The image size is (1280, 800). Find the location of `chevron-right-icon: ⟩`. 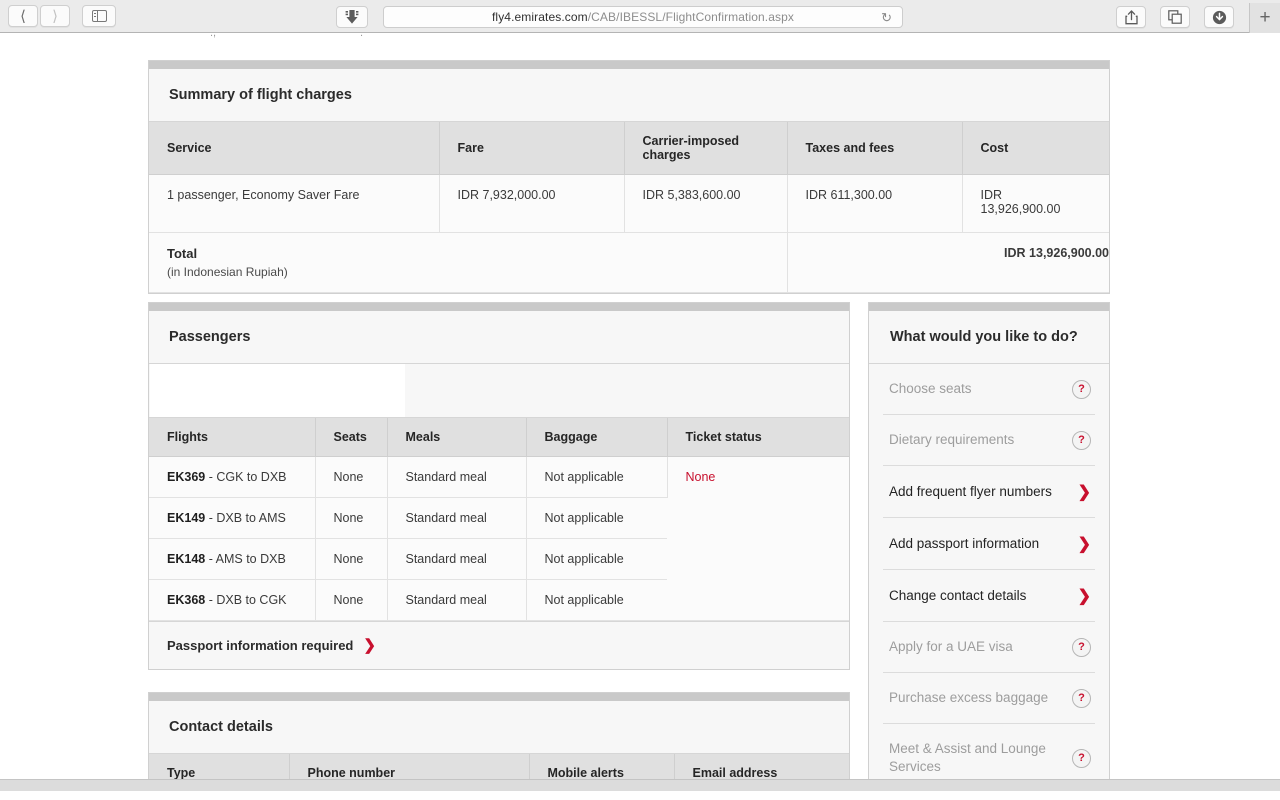

chevron-right-icon: ⟩ is located at coordinates (55, 16).